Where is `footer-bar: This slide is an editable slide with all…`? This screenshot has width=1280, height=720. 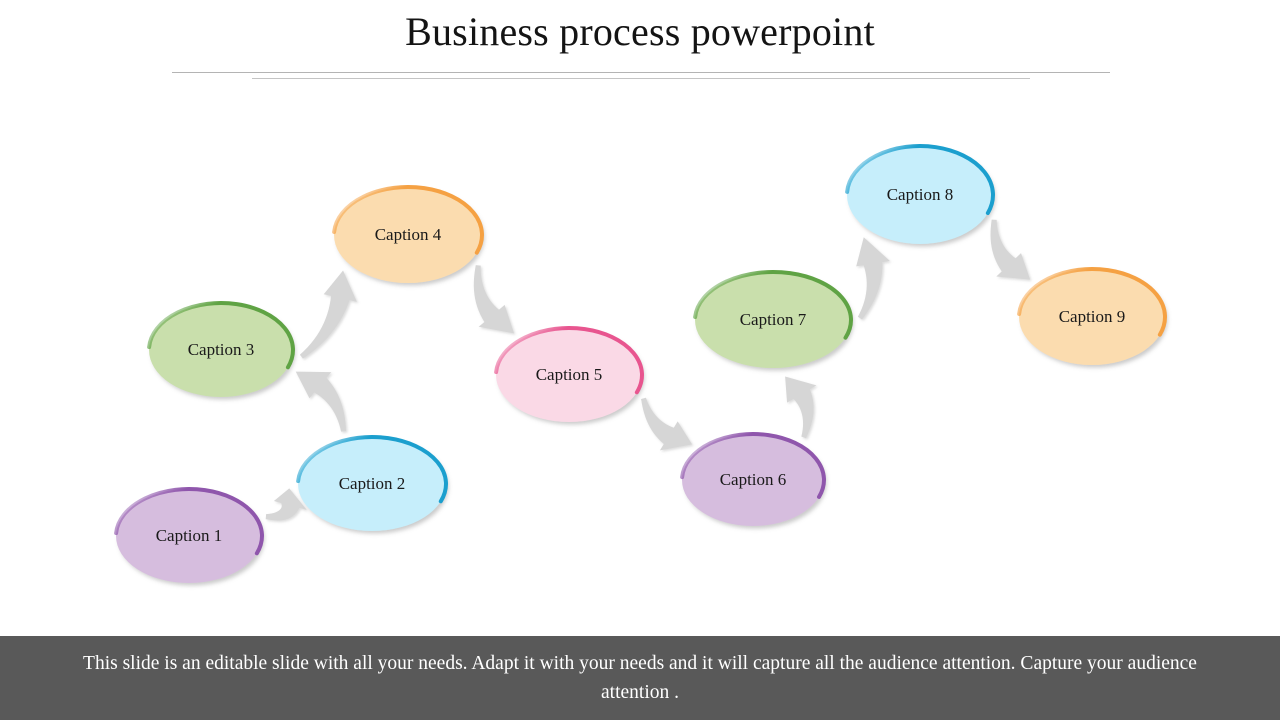 footer-bar: This slide is an editable slide with all… is located at coordinates (640, 678).